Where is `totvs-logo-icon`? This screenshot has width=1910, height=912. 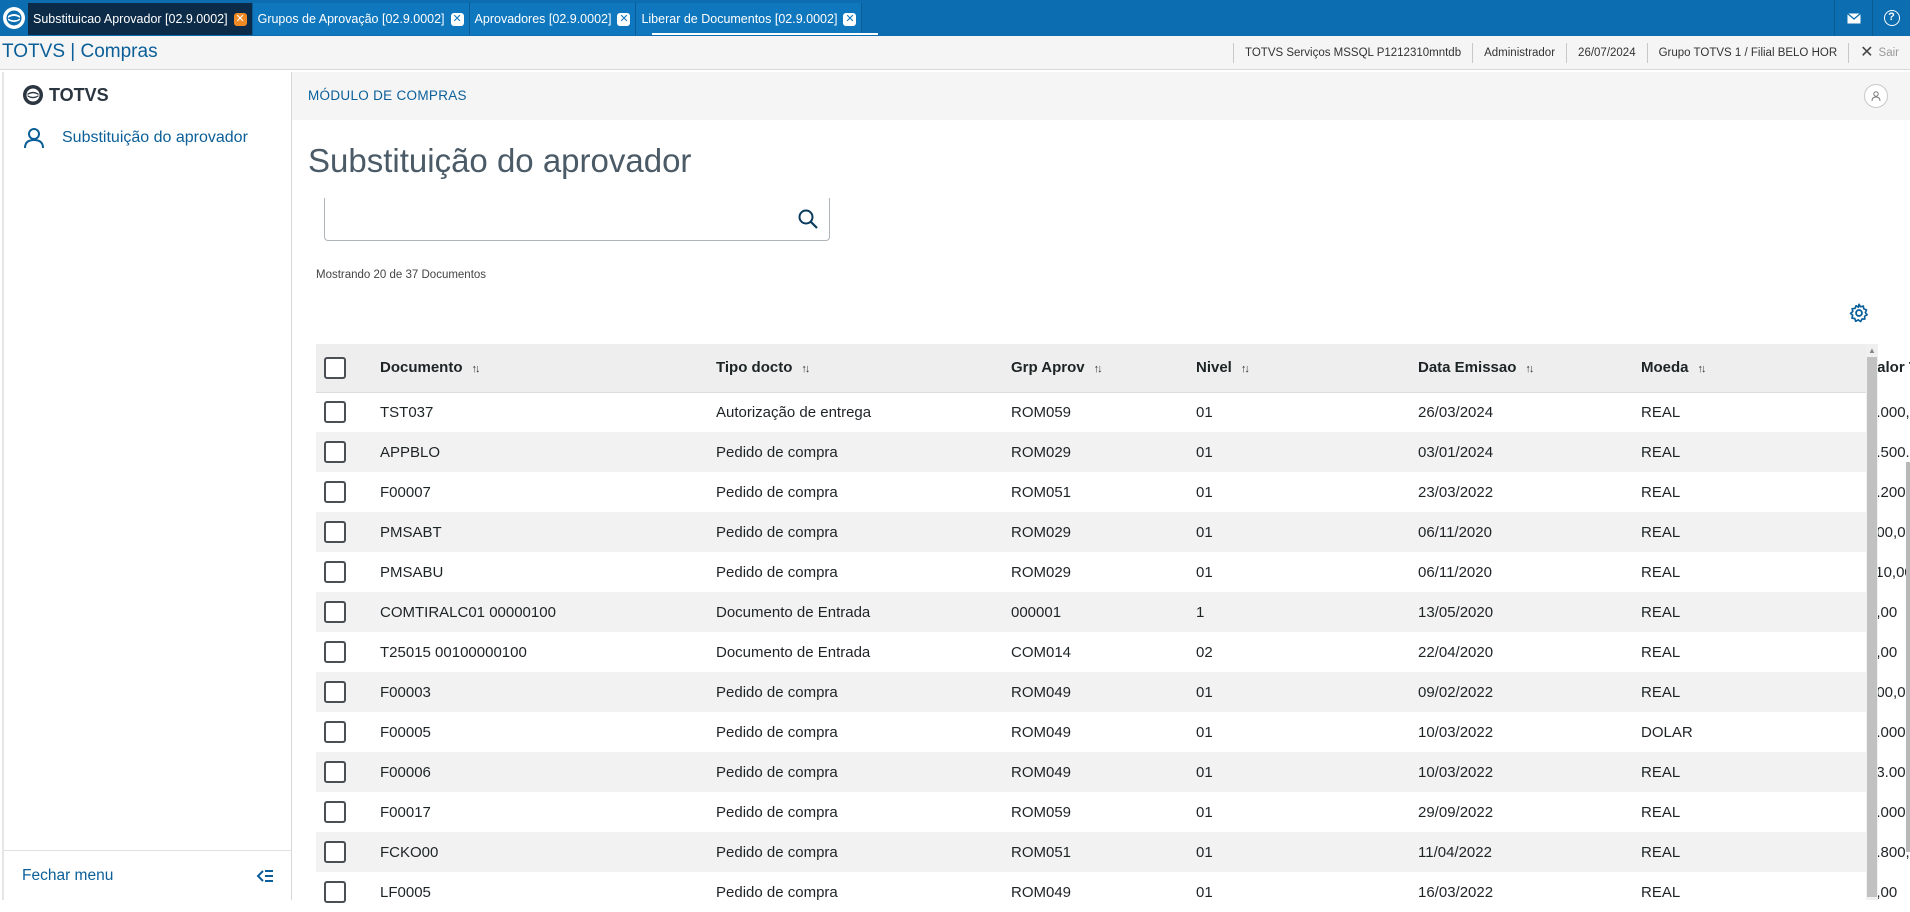 totvs-logo-icon is located at coordinates (14, 18).